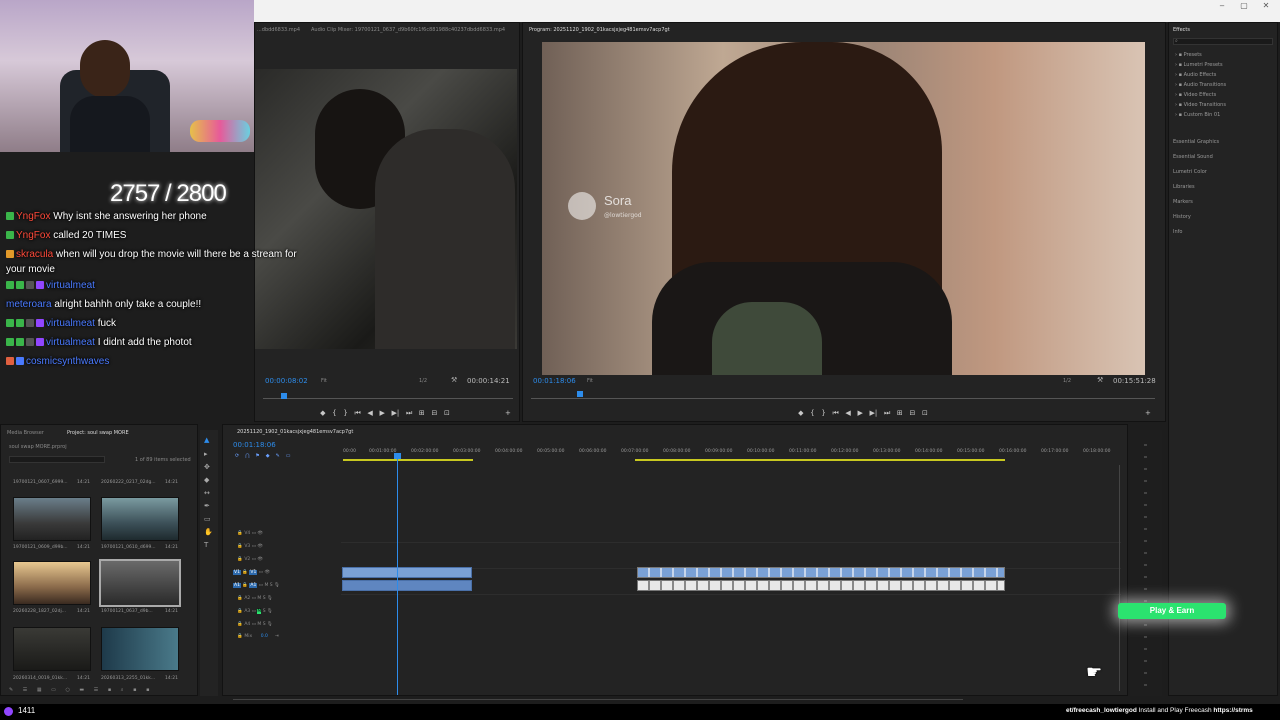  I want to click on program-add-button: +, so click(1148, 413).